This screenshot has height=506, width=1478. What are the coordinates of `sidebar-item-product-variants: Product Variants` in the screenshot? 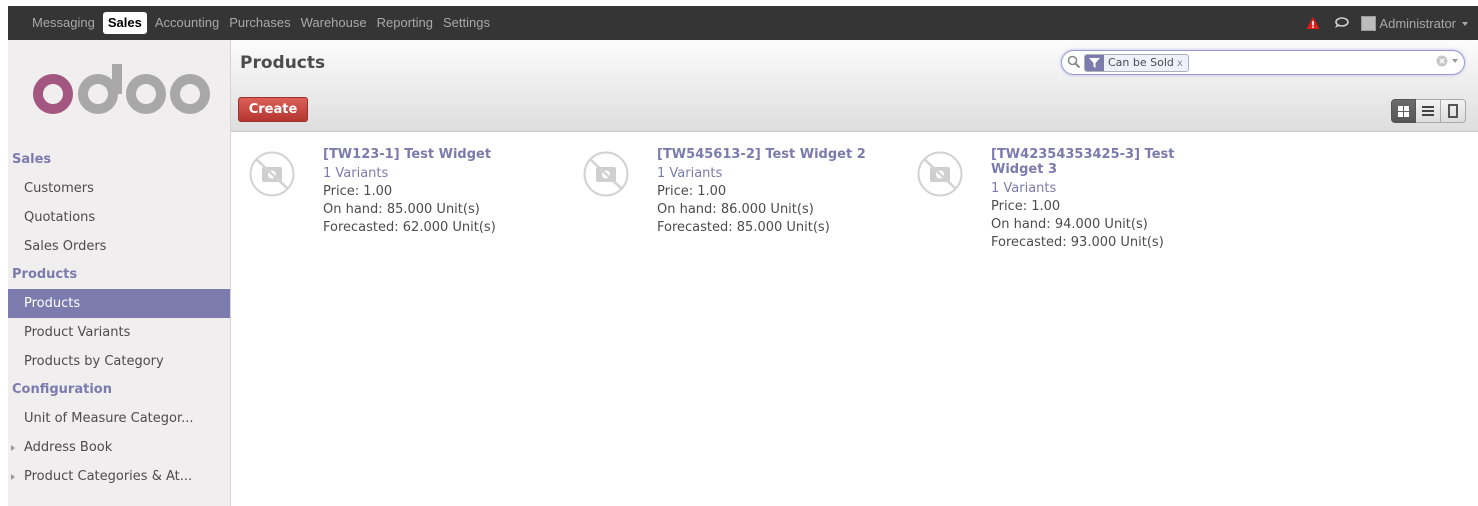 It's located at (119, 332).